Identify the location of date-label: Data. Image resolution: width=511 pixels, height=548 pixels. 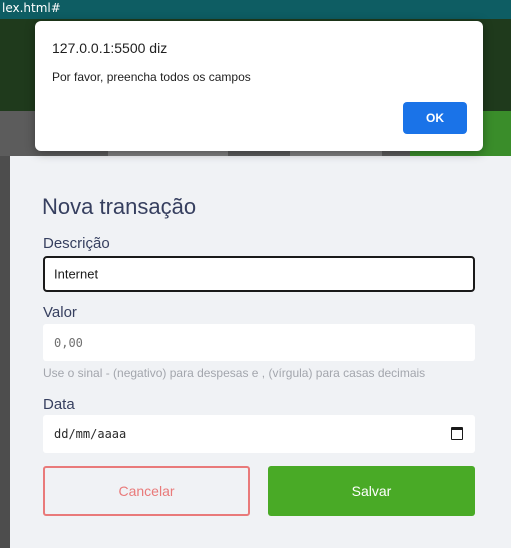
(59, 404).